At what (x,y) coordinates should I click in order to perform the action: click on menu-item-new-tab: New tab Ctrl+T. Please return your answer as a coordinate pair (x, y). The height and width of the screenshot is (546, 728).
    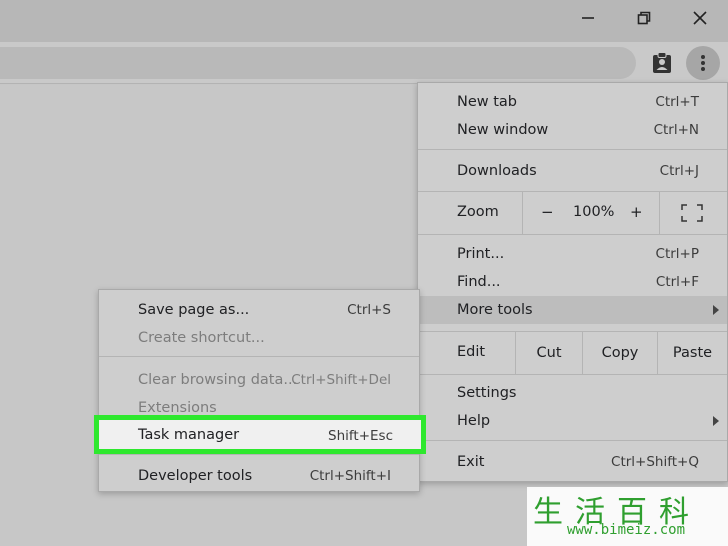
    Looking at the image, I should click on (572, 102).